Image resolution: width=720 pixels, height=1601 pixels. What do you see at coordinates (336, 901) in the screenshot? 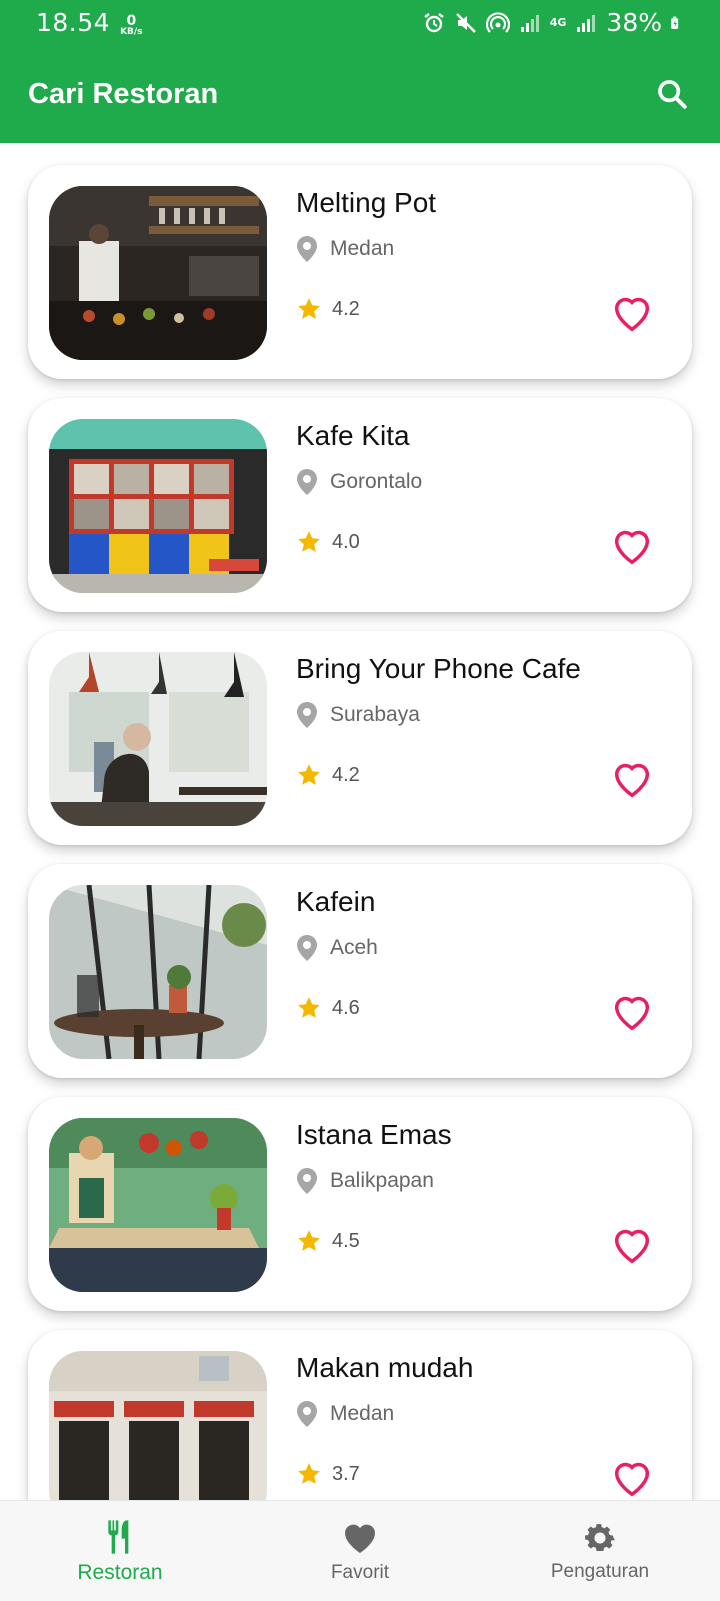
I see `restaurant-name: Kafein` at bounding box center [336, 901].